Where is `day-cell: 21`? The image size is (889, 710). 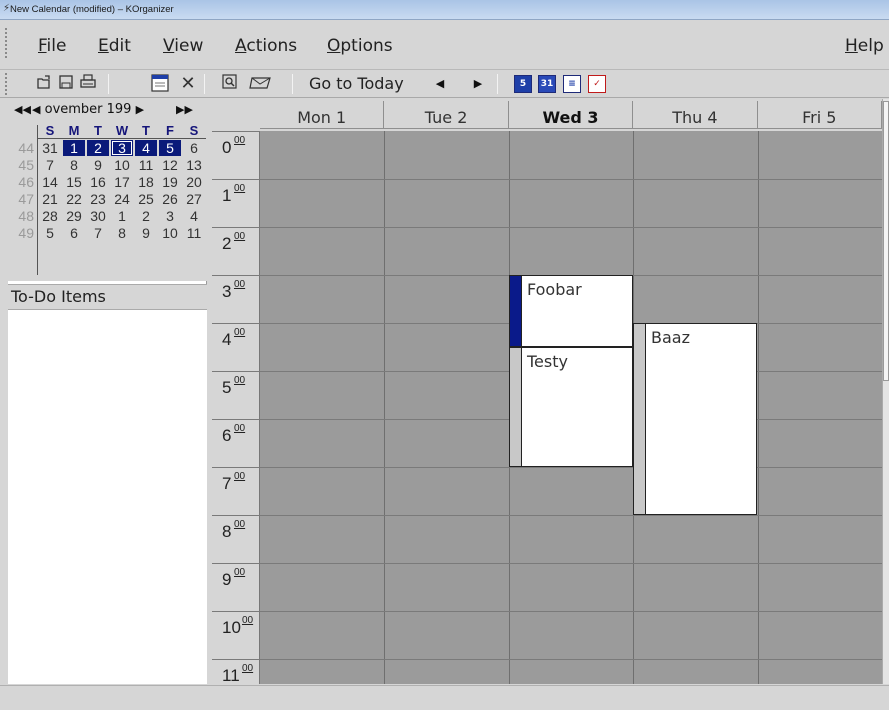
day-cell: 21 is located at coordinates (50, 199).